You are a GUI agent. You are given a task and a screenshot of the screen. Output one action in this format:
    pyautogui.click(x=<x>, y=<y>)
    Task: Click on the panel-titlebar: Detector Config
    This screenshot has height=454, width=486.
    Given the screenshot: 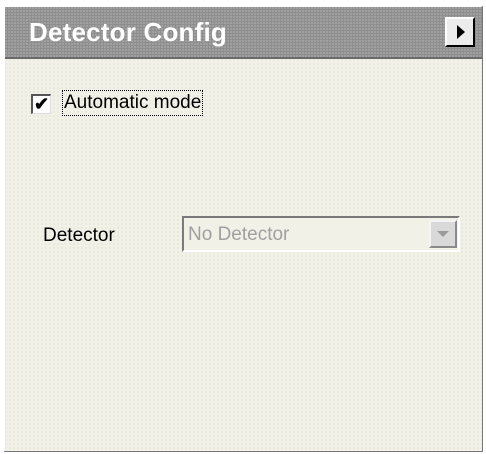 What is the action you would take?
    pyautogui.click(x=243, y=33)
    